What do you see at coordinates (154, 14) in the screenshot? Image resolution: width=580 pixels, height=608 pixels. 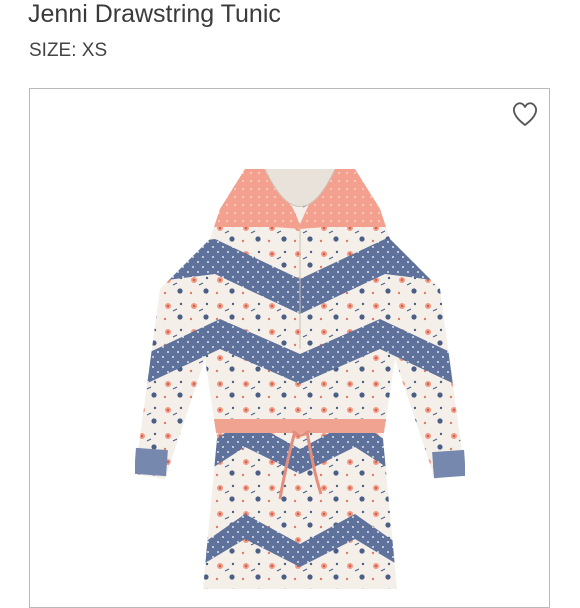 I see `product-title: Jenni Drawstring Tunic` at bounding box center [154, 14].